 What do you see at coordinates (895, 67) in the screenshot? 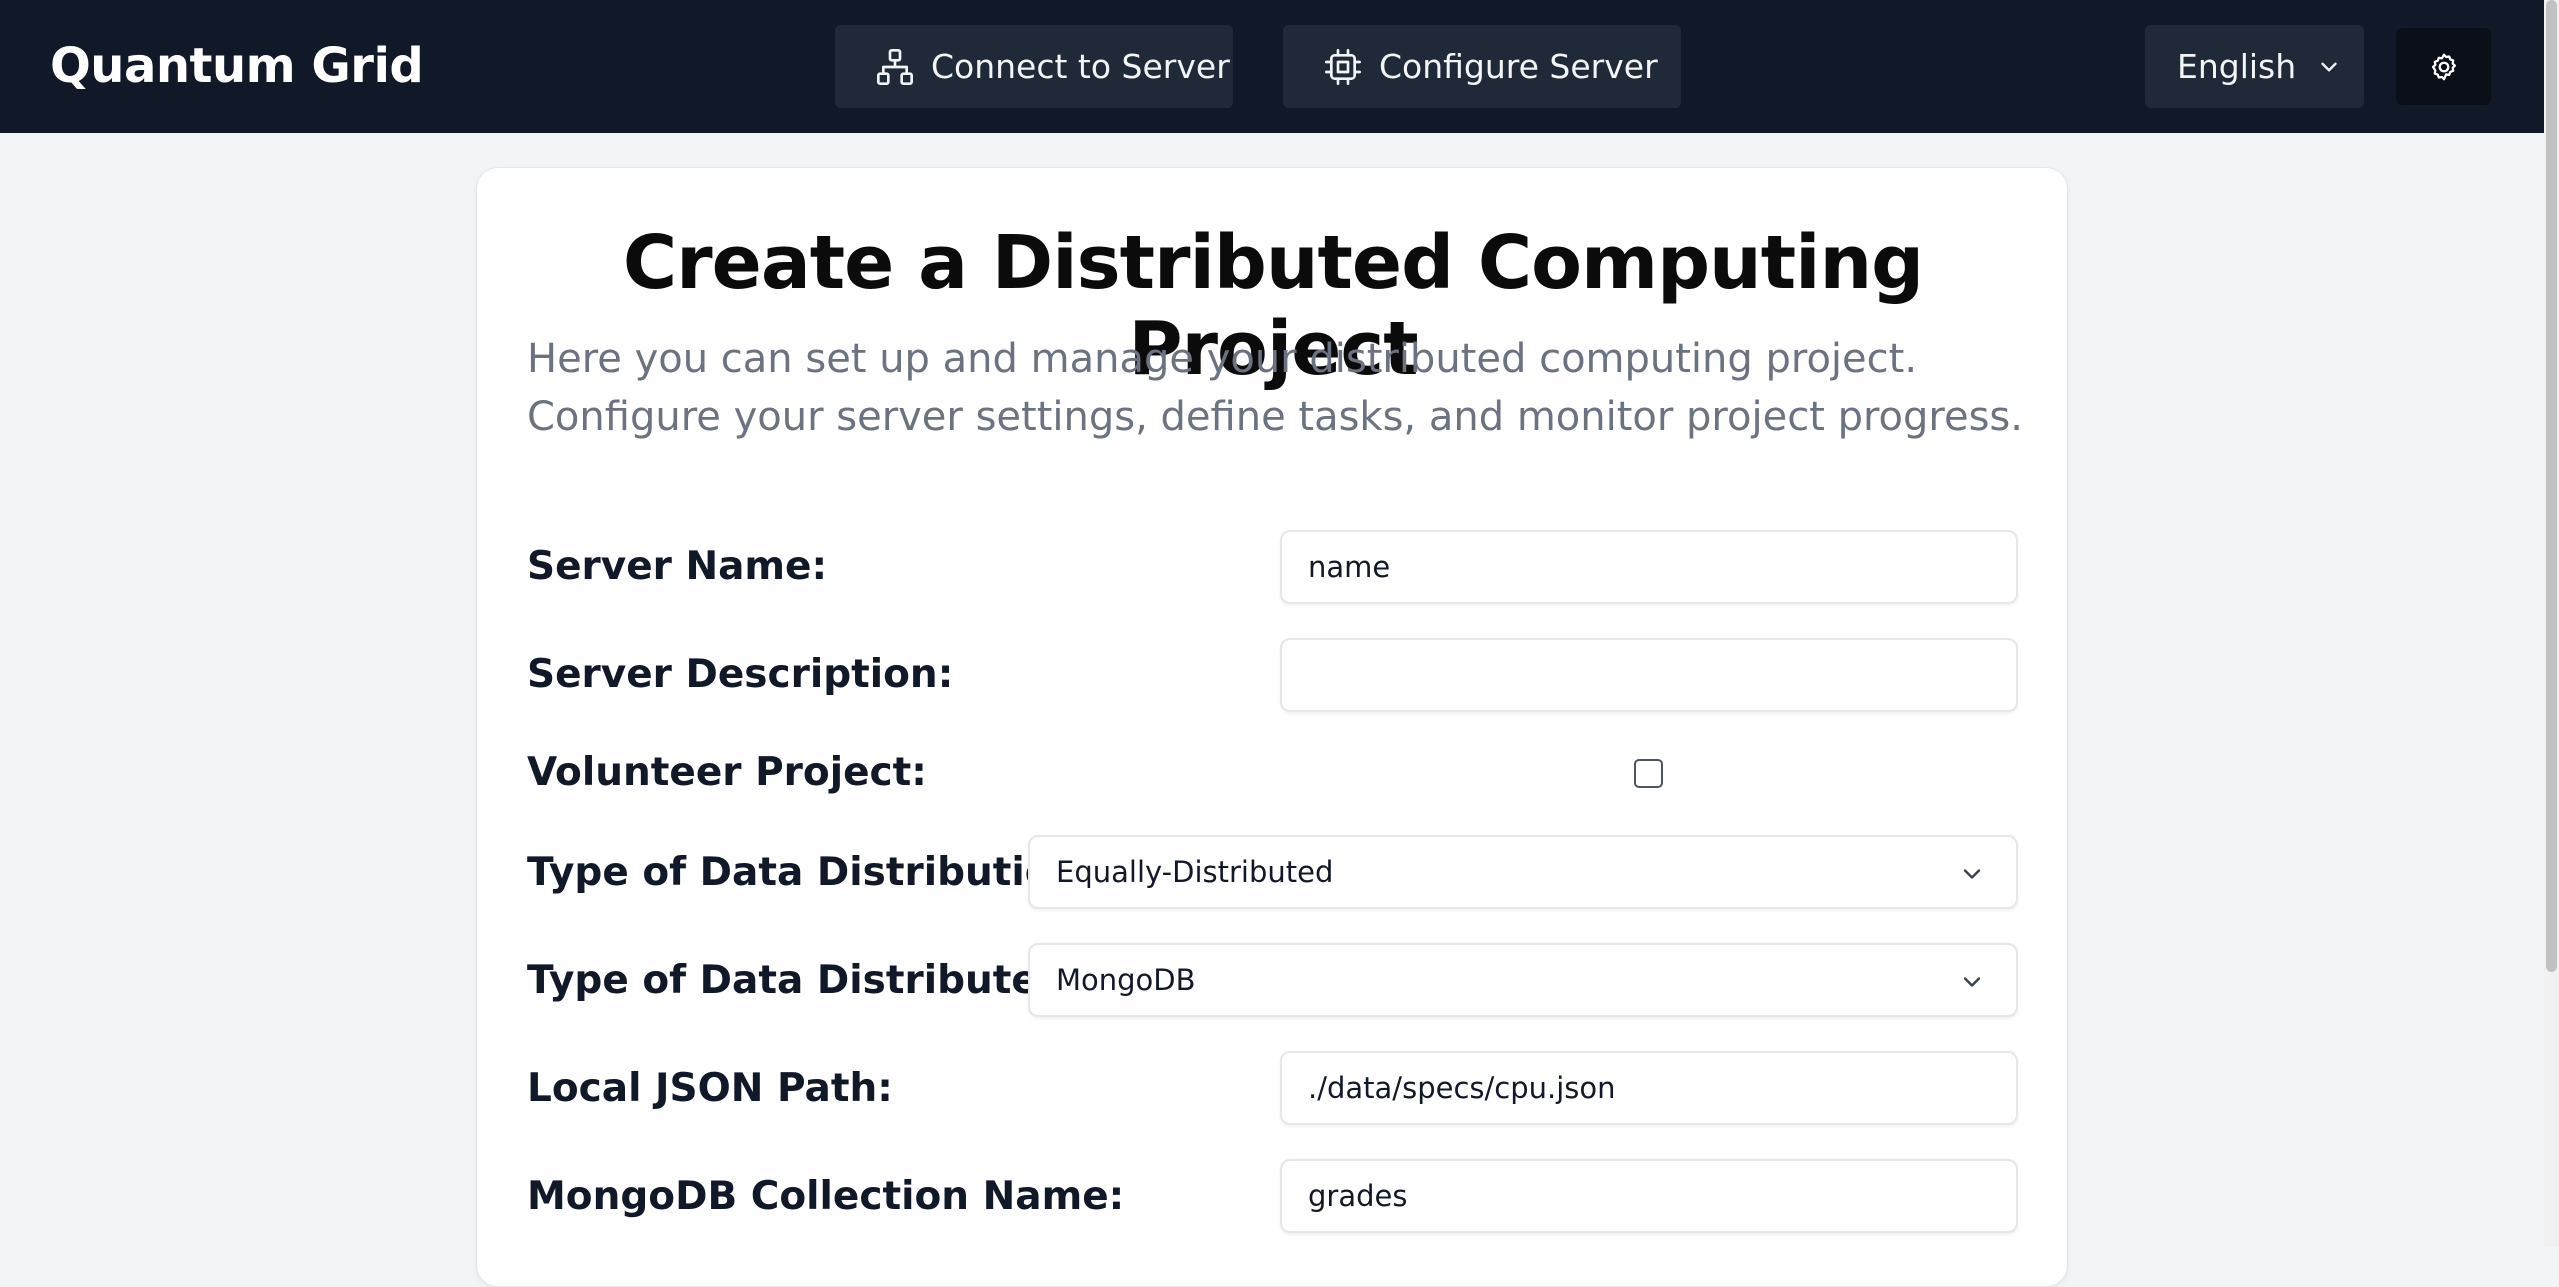
I see `network-icon` at bounding box center [895, 67].